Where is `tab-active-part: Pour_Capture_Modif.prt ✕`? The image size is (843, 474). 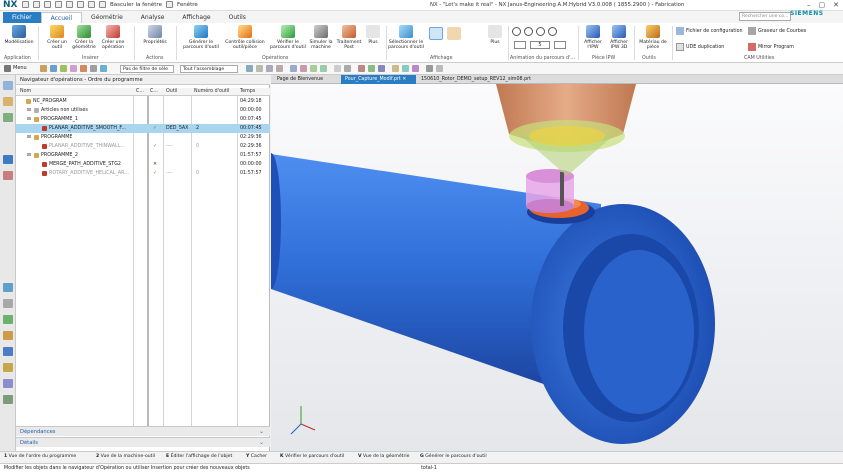
tab-active-part: Pour_Capture_Modif.prt ✕ is located at coordinates (379, 79).